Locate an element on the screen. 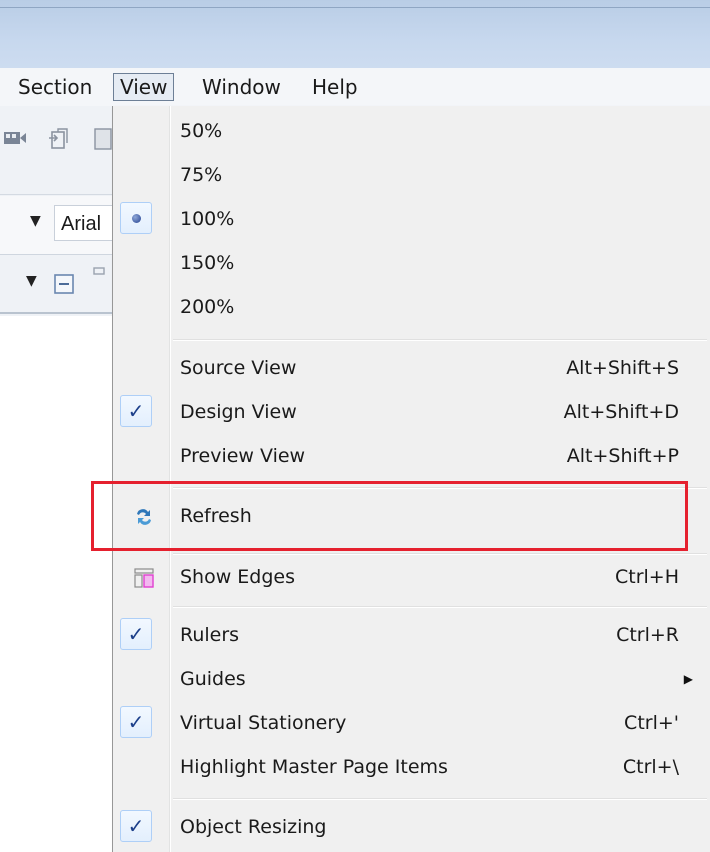 The image size is (710, 852). menu-bar: Section View Window Help is located at coordinates (355, 87).